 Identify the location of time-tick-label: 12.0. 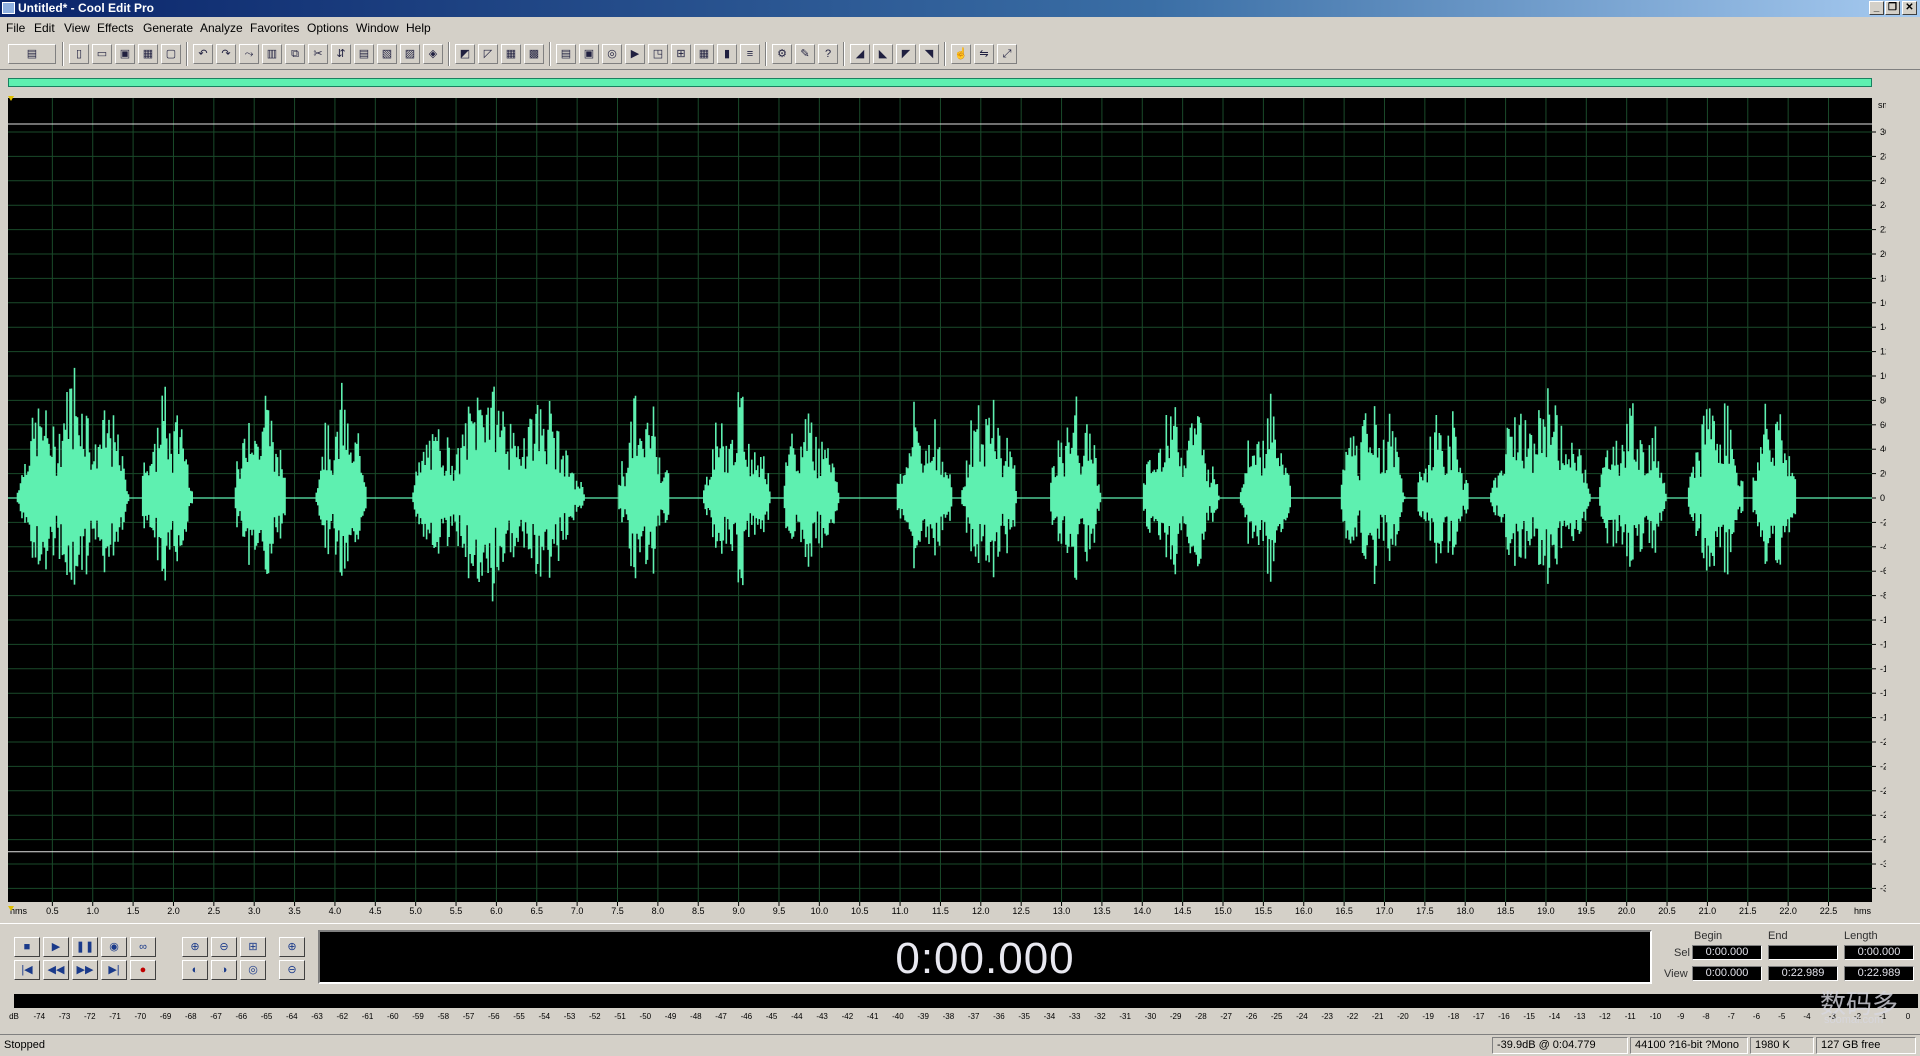
(981, 911).